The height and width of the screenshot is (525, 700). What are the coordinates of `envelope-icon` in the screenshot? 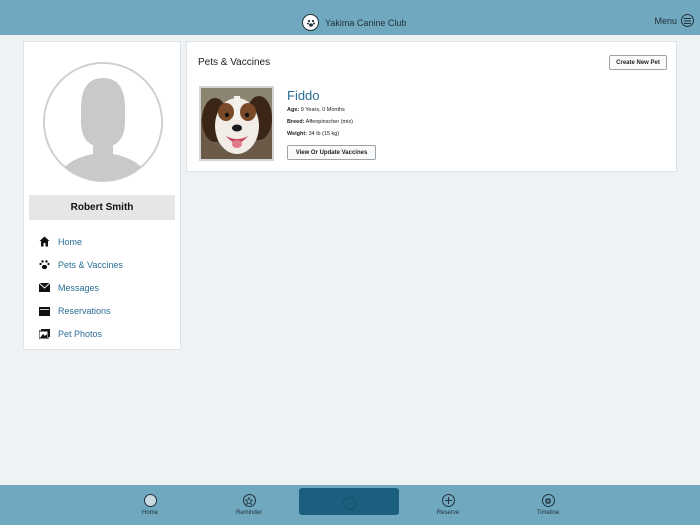 It's located at (44, 288).